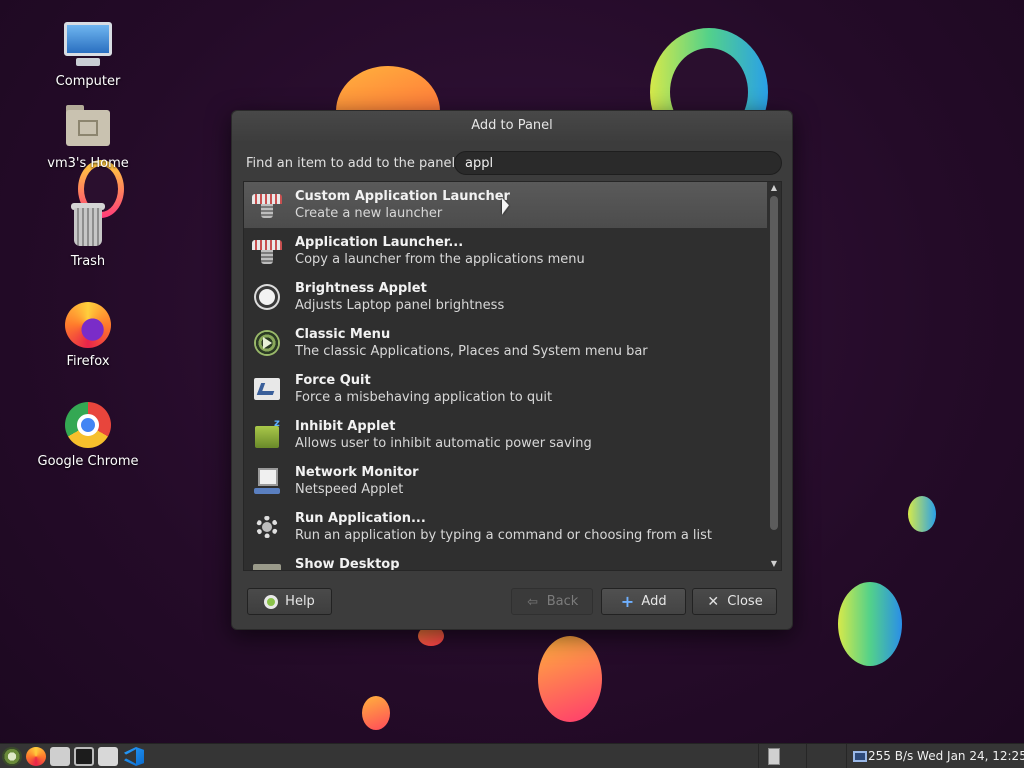 This screenshot has width=1024, height=768. Describe the element at coordinates (88, 261) in the screenshot. I see `desktop-icon-label: Trash` at that location.